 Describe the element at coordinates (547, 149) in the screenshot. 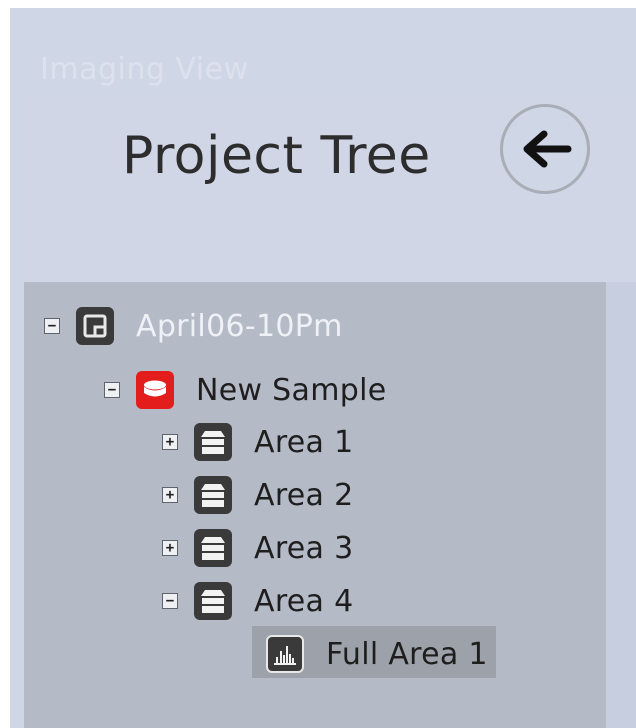

I see `arrow-left-icon` at that location.